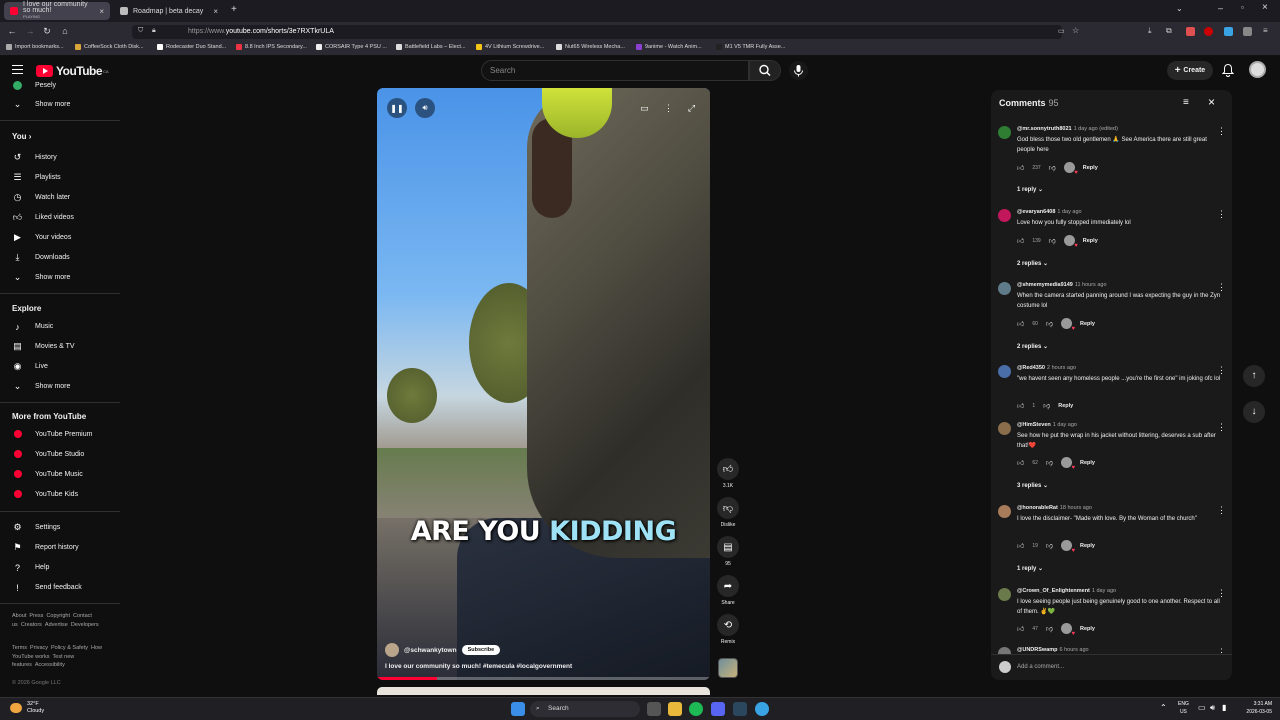 The height and width of the screenshot is (720, 1280). What do you see at coordinates (543, 678) in the screenshot?
I see `video-progress-bar` at bounding box center [543, 678].